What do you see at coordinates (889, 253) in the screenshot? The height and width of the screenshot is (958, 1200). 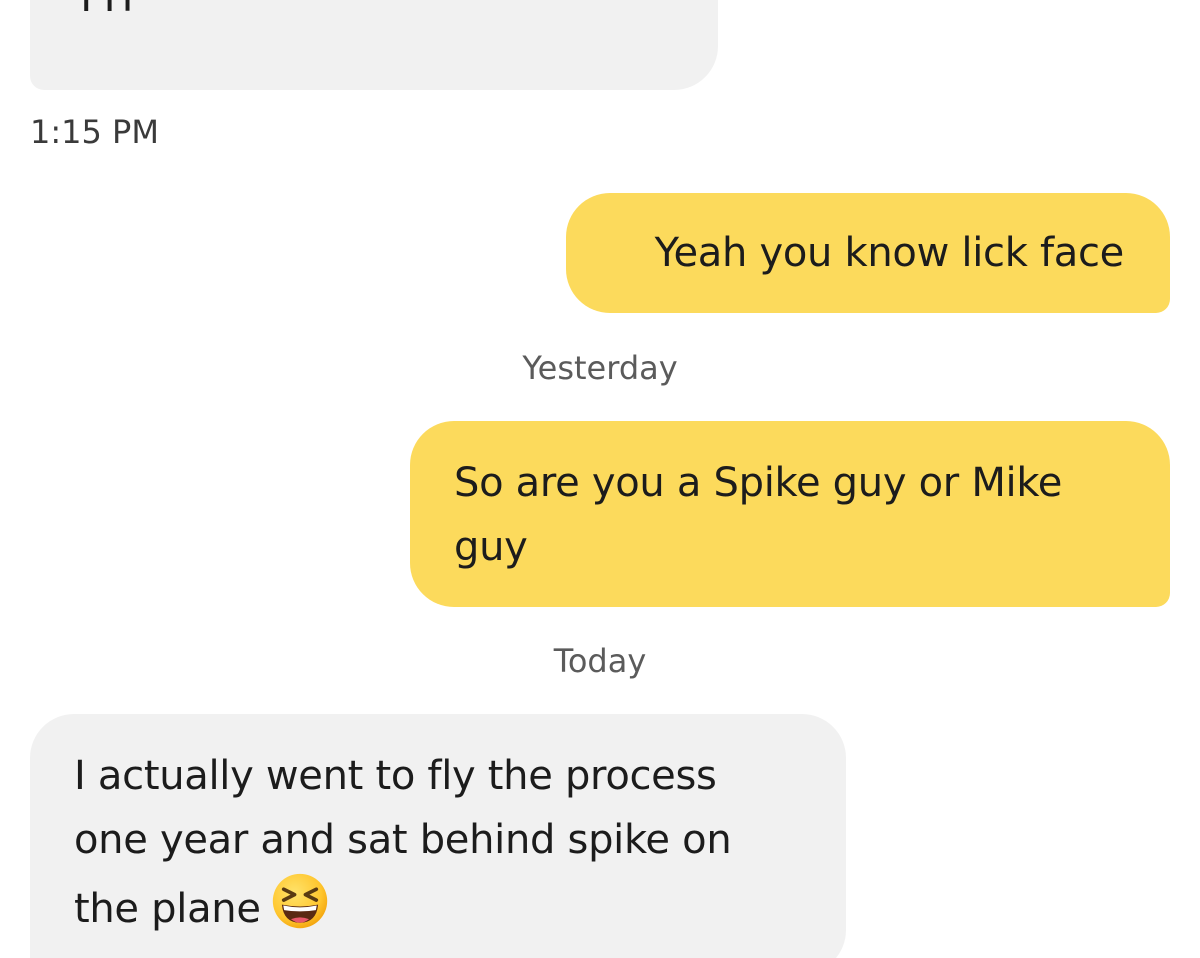 I see `message-text: Yeah you know lick face` at bounding box center [889, 253].